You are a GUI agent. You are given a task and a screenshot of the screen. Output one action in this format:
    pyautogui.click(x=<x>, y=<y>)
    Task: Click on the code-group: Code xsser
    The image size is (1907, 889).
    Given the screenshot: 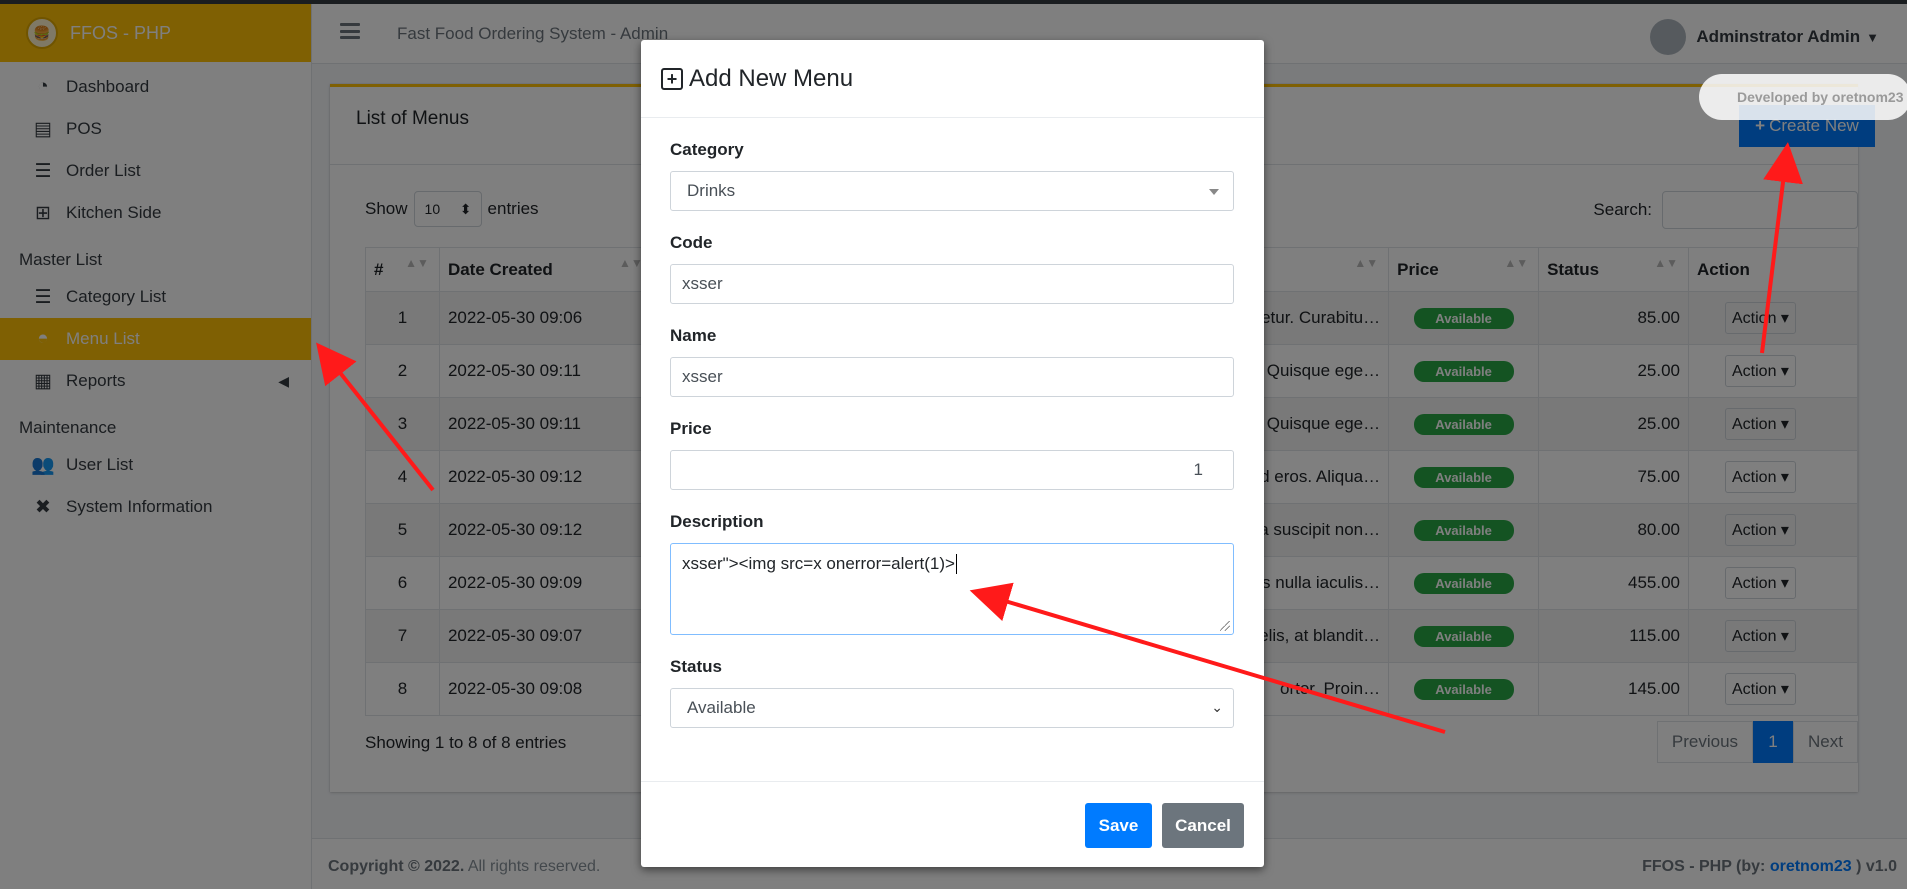 What is the action you would take?
    pyautogui.click(x=952, y=268)
    